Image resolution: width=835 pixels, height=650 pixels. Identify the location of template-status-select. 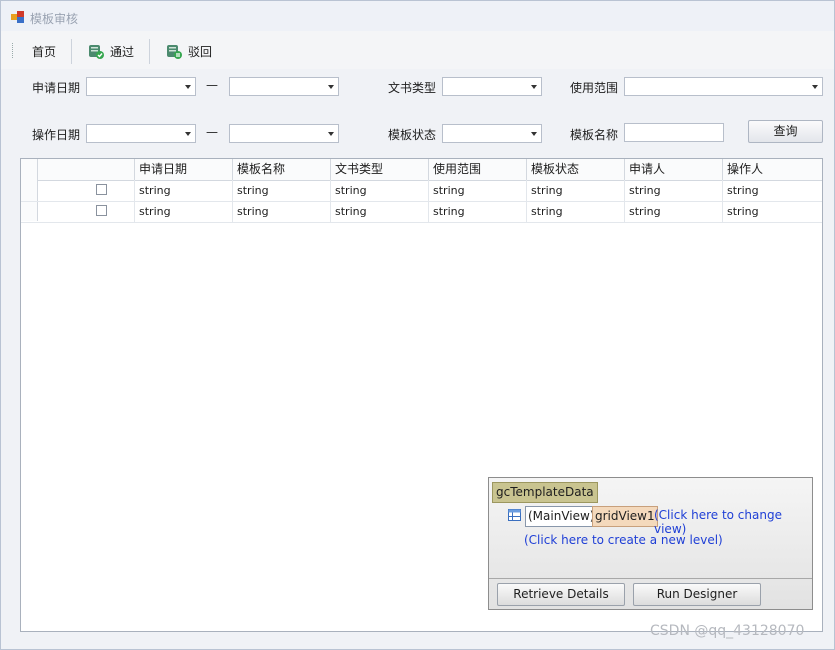
(492, 133).